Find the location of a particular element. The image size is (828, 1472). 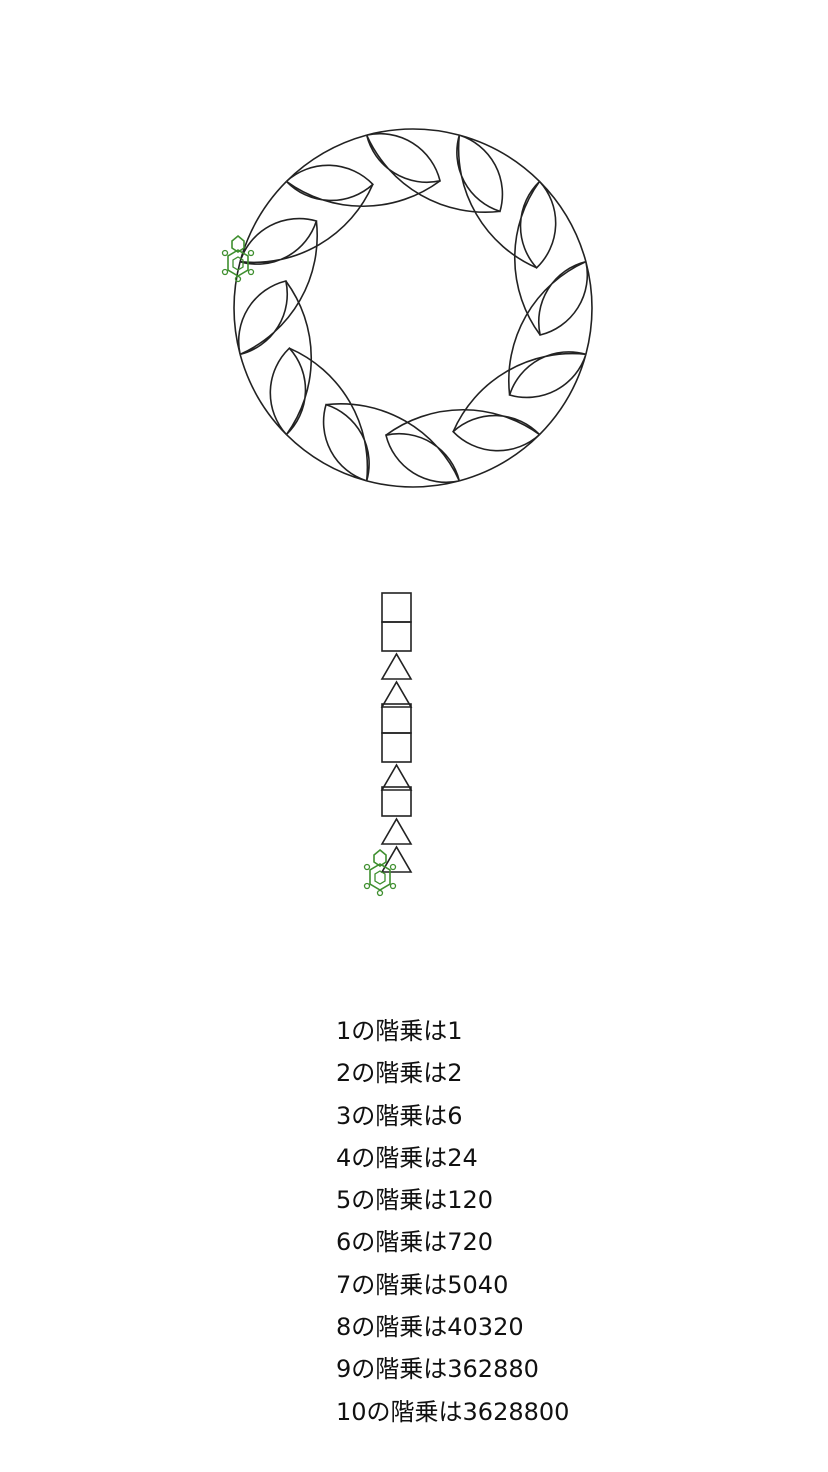

output-line: 4の階乗は24 is located at coordinates (407, 1157).